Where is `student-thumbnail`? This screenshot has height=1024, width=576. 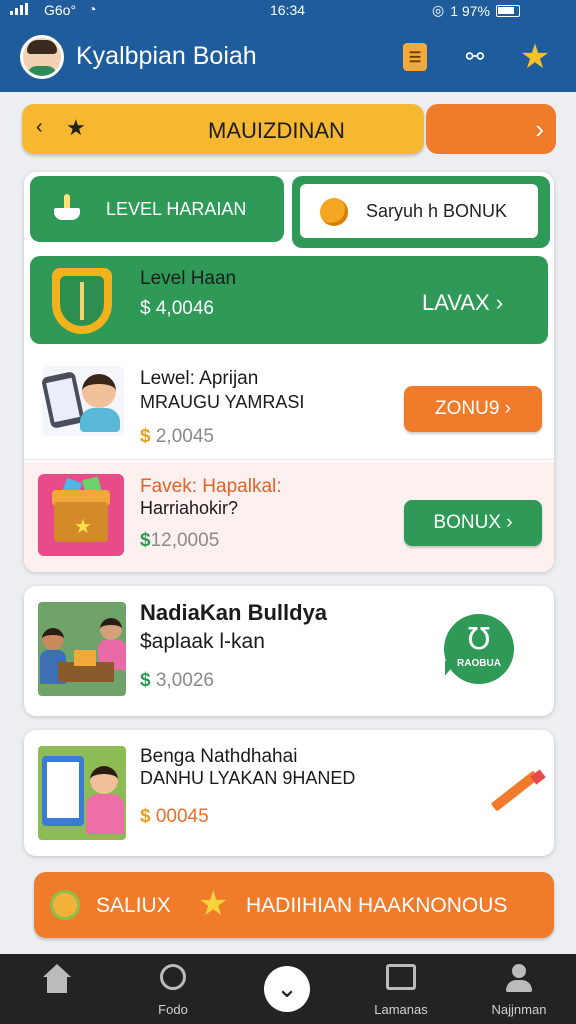 student-thumbnail is located at coordinates (82, 793).